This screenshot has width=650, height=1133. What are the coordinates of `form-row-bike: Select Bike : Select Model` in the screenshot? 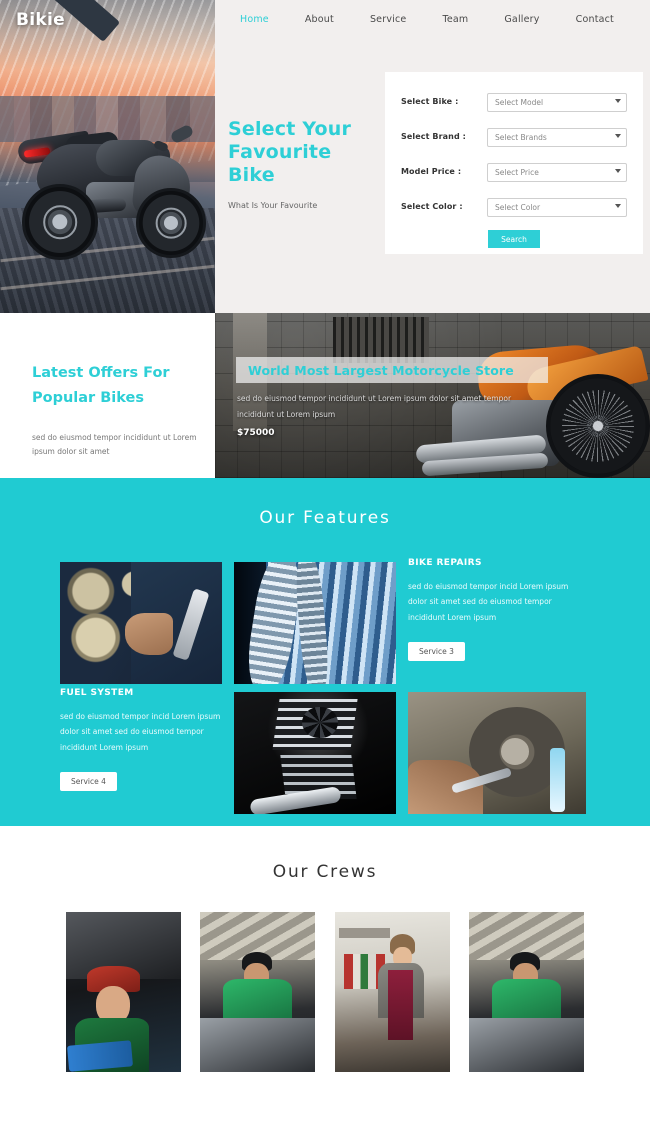 It's located at (514, 101).